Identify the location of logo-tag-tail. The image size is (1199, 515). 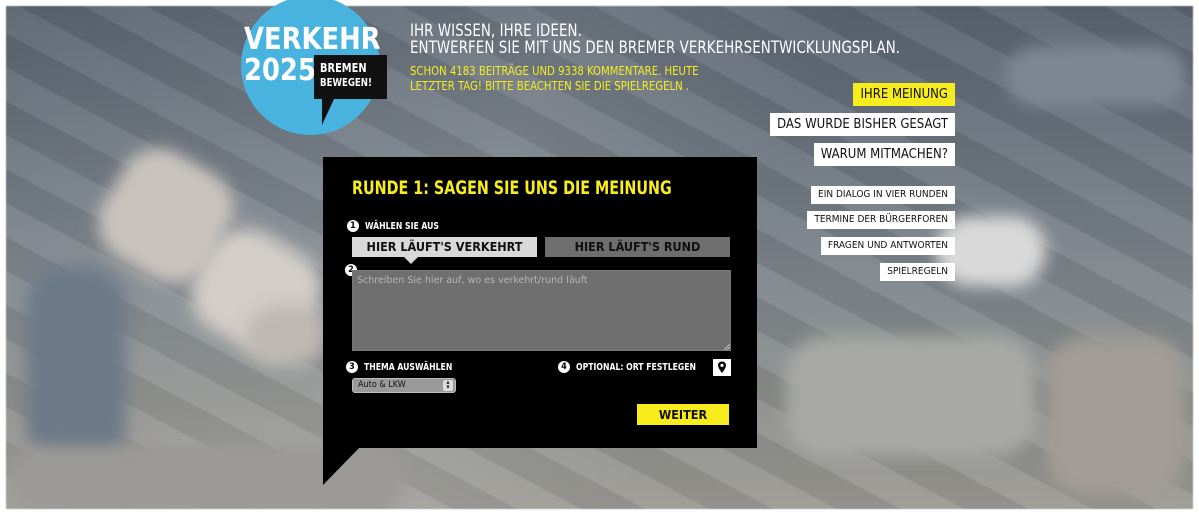
(328, 112).